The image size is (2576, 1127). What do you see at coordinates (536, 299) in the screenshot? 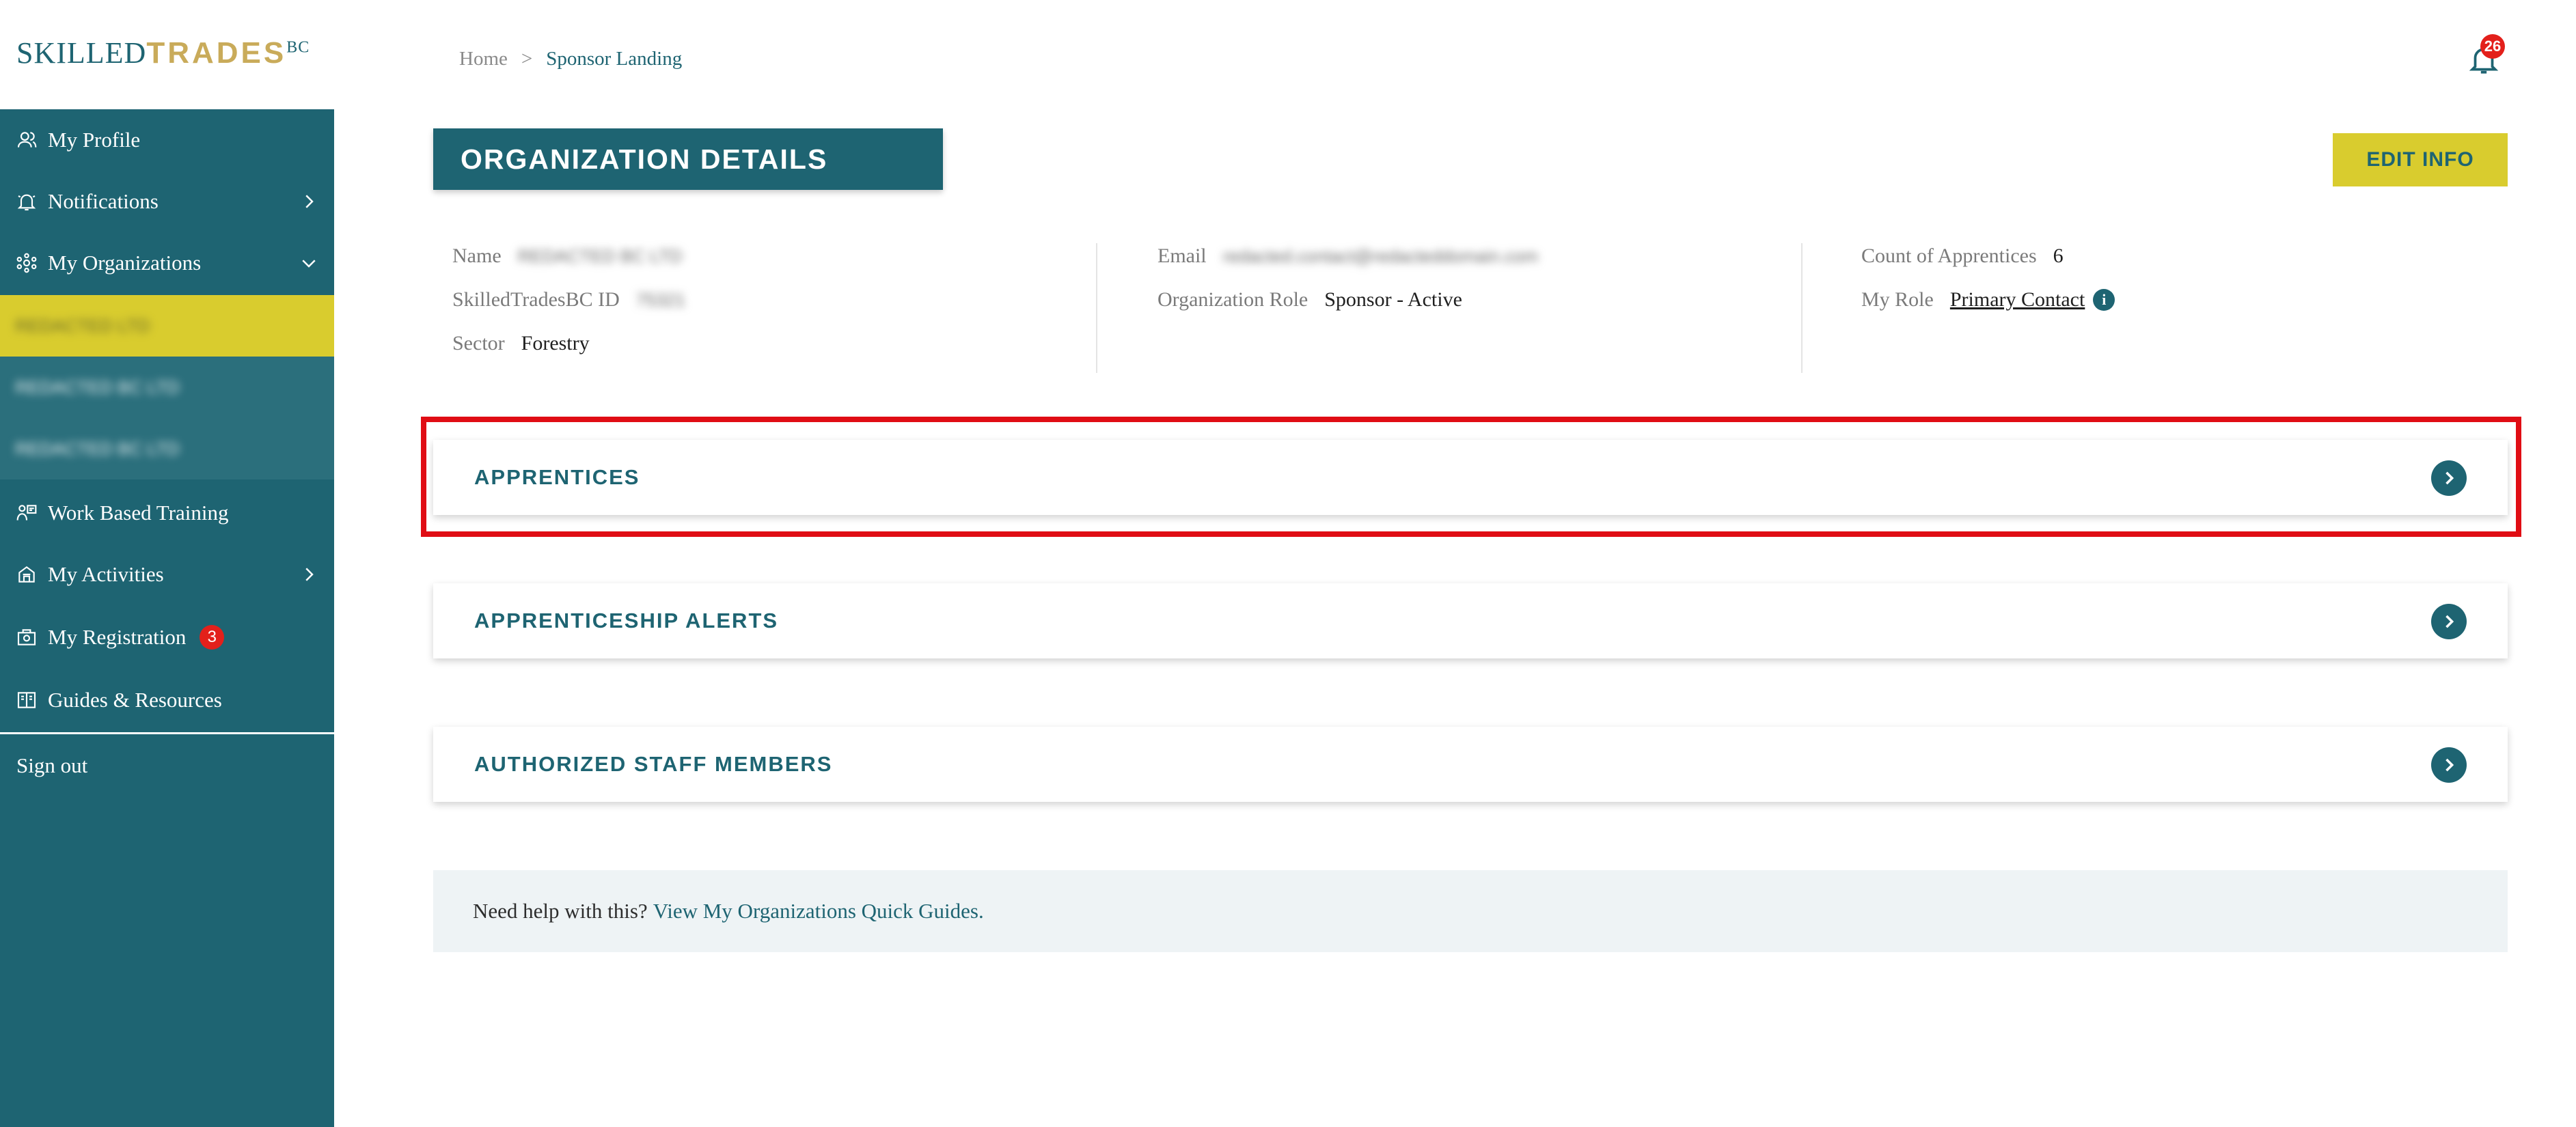
I see `id-label: SkilledTradesBC ID` at bounding box center [536, 299].